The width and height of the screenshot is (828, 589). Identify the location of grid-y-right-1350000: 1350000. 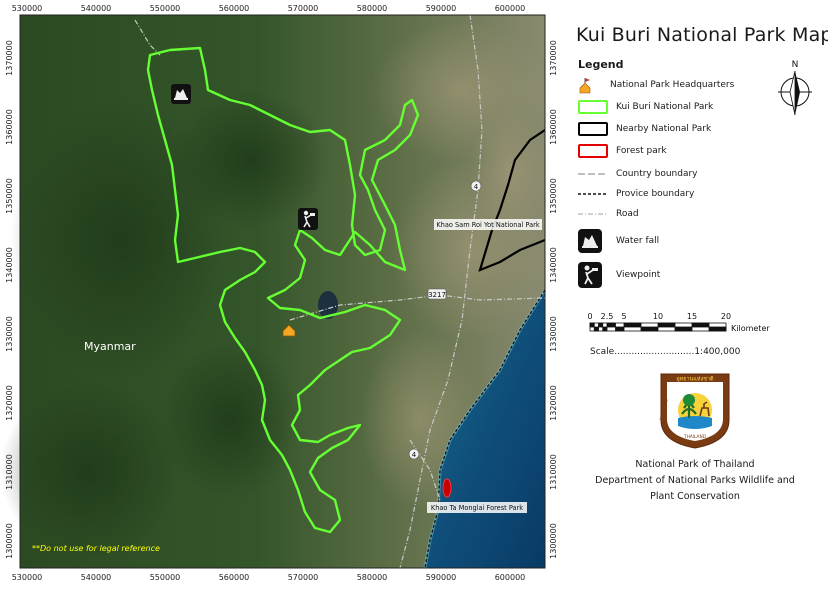
(553, 196).